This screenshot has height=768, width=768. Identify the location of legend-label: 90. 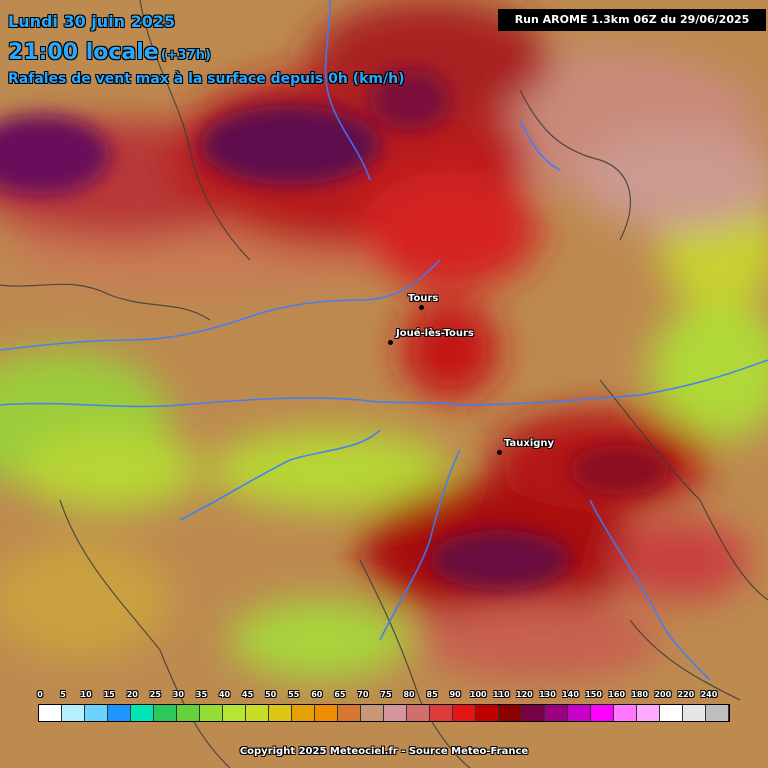
(455, 694).